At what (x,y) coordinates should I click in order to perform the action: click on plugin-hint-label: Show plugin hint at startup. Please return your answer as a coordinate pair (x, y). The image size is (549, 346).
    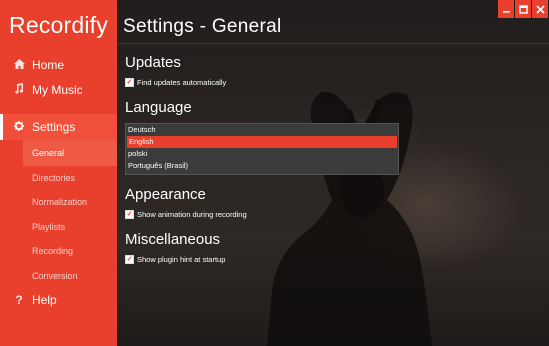
    Looking at the image, I should click on (181, 259).